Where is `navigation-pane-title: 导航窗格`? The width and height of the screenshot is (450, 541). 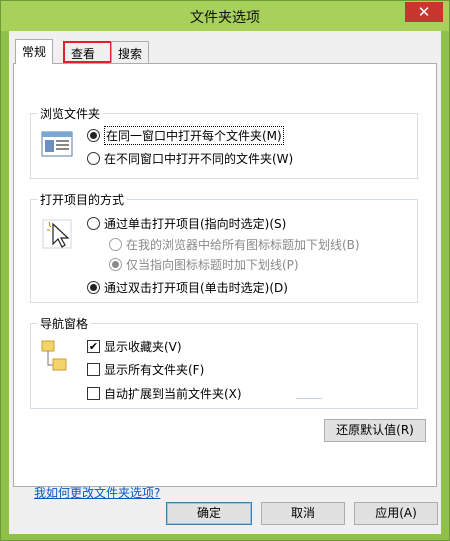
navigation-pane-title: 导航窗格 is located at coordinates (64, 323).